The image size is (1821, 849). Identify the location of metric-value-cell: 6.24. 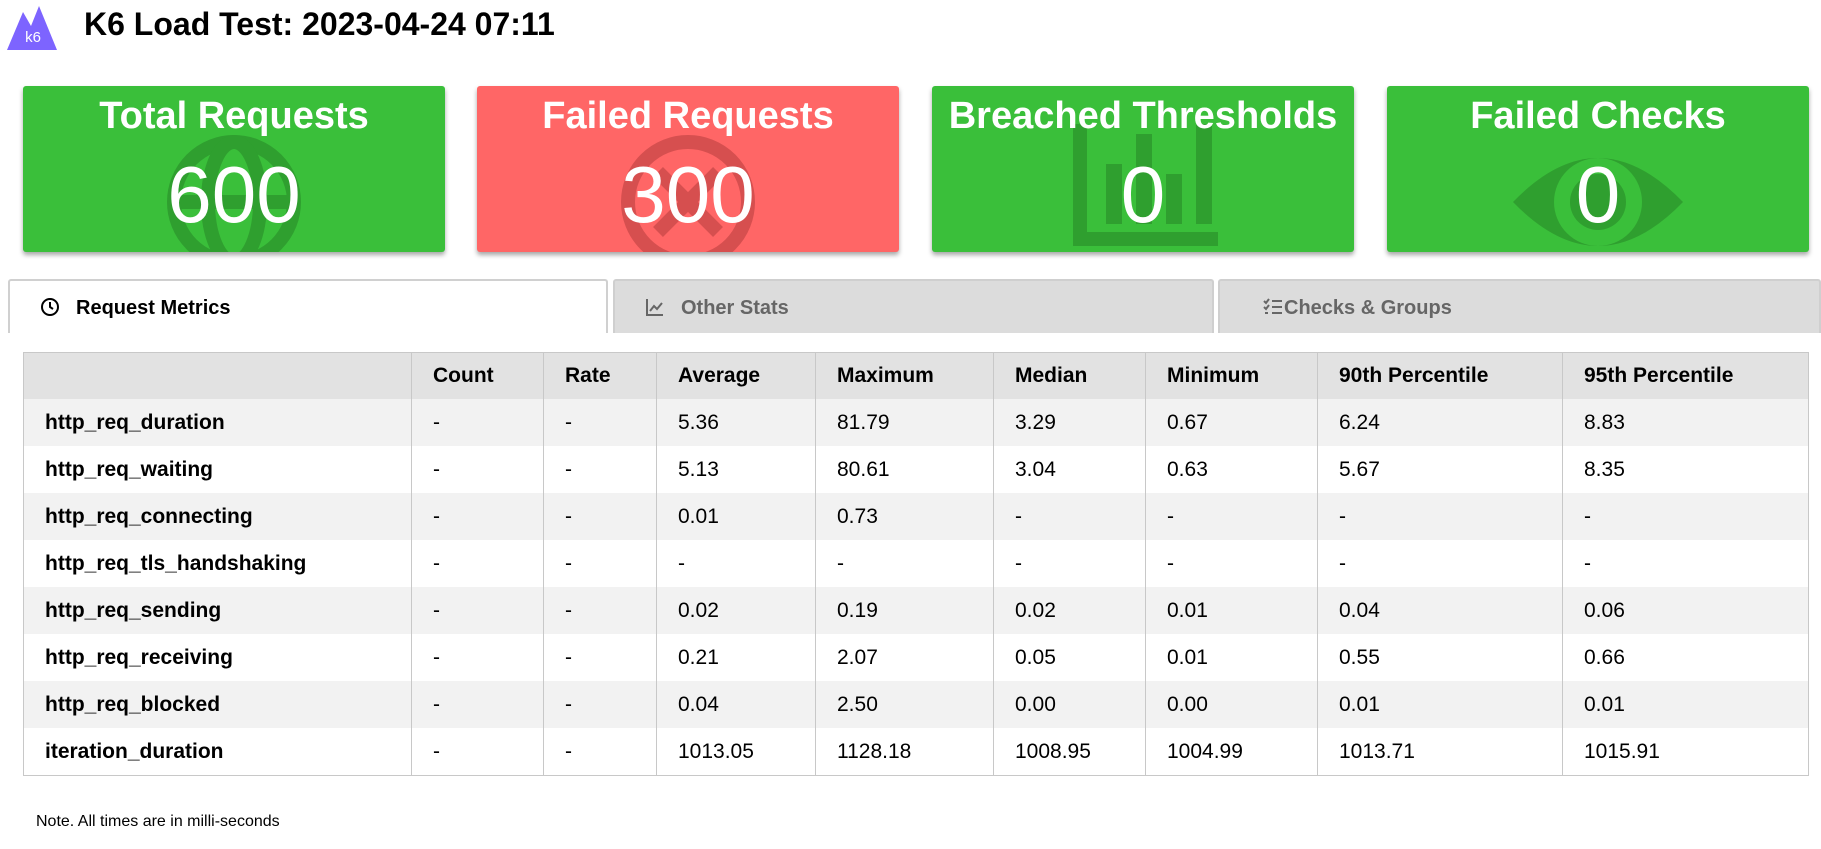
(1440, 422).